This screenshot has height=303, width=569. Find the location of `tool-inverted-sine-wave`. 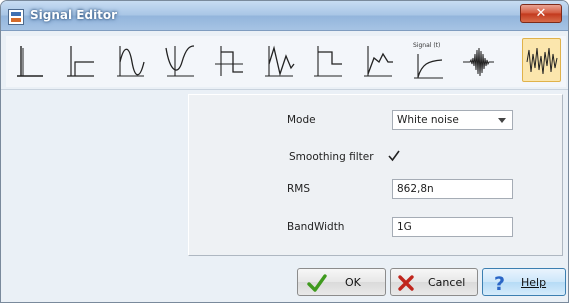

tool-inverted-sine-wave is located at coordinates (179, 60).